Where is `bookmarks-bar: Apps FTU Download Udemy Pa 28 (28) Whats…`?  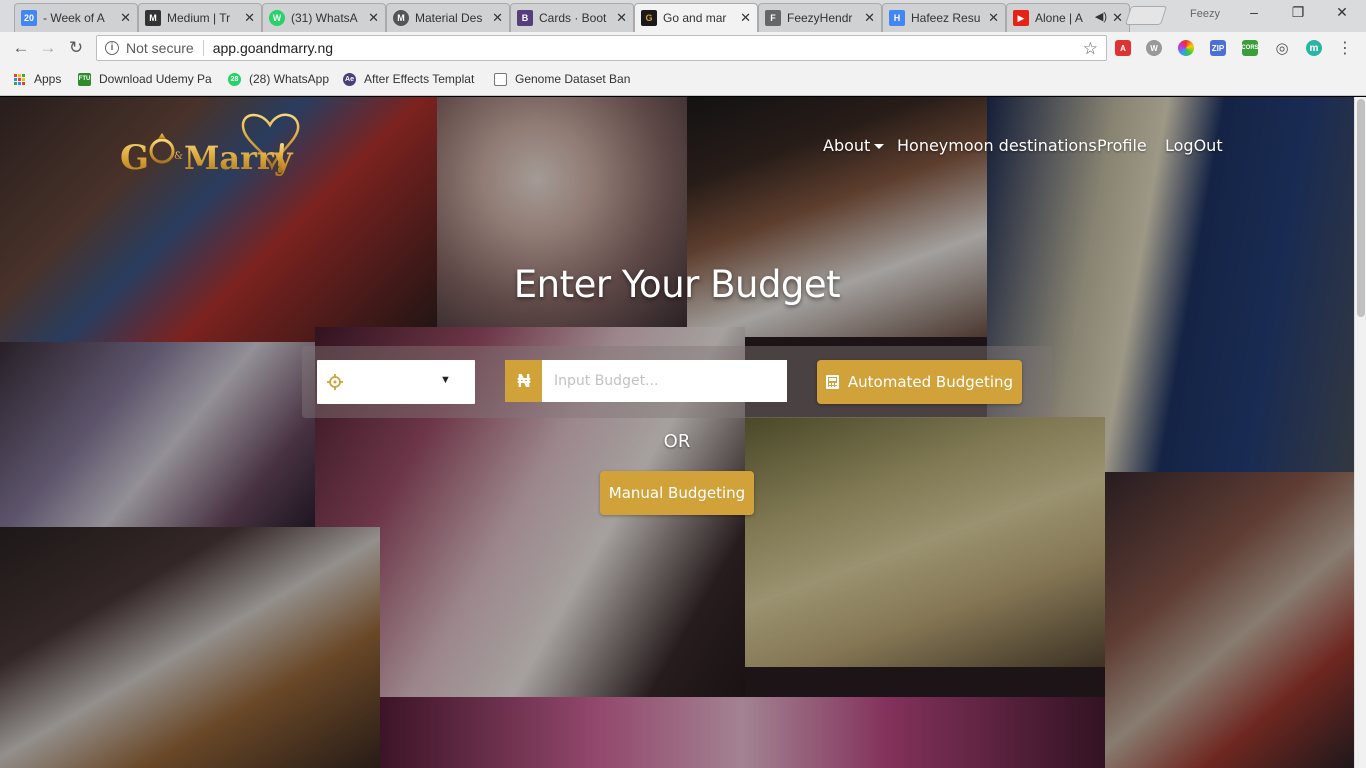
bookmarks-bar: Apps FTU Download Udemy Pa 28 (28) Whats… is located at coordinates (683, 80).